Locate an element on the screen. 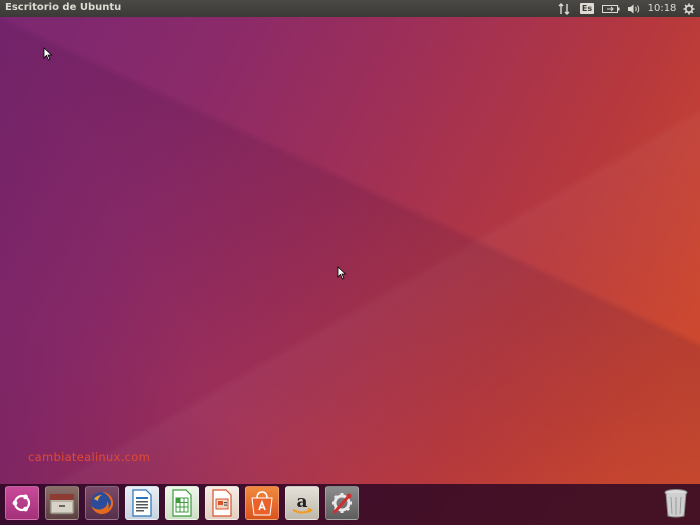  launcher-item-libreoffice-writer is located at coordinates (142, 503).